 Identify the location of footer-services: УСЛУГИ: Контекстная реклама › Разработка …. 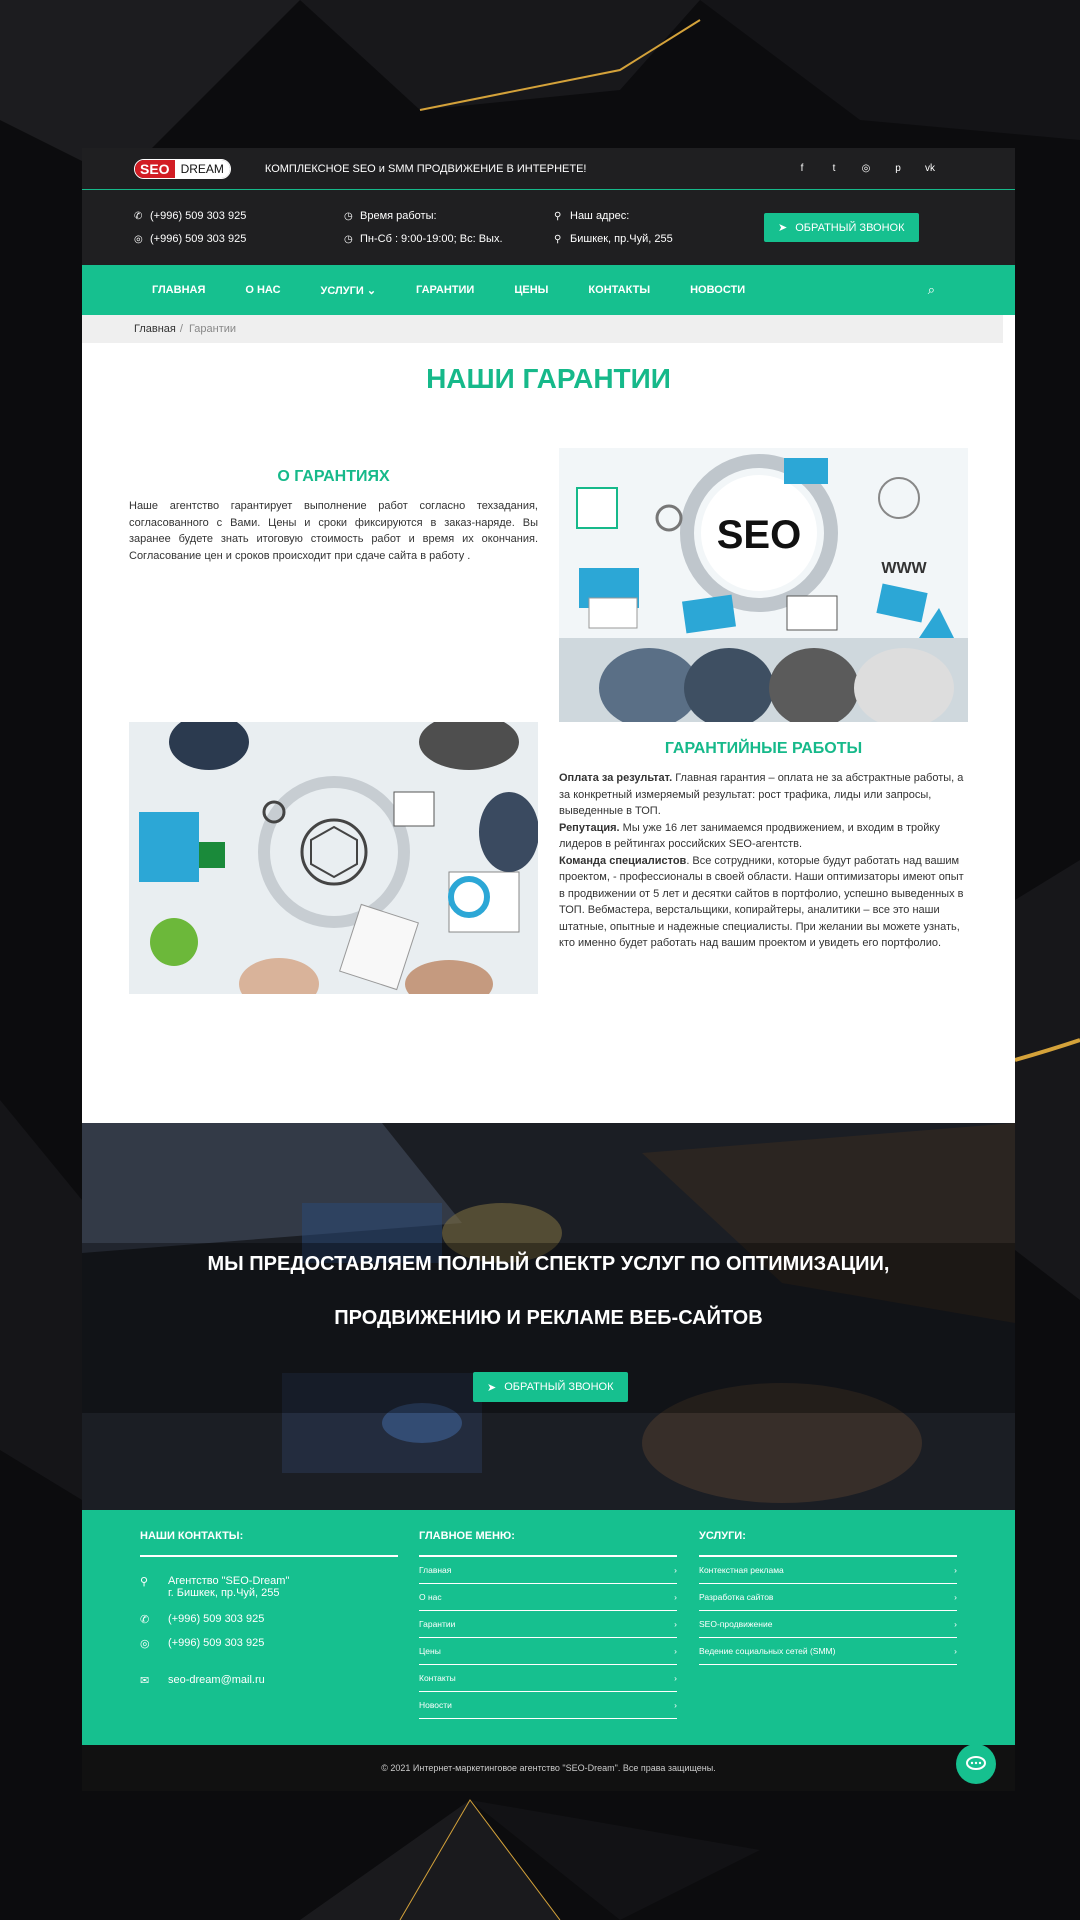
(828, 1597).